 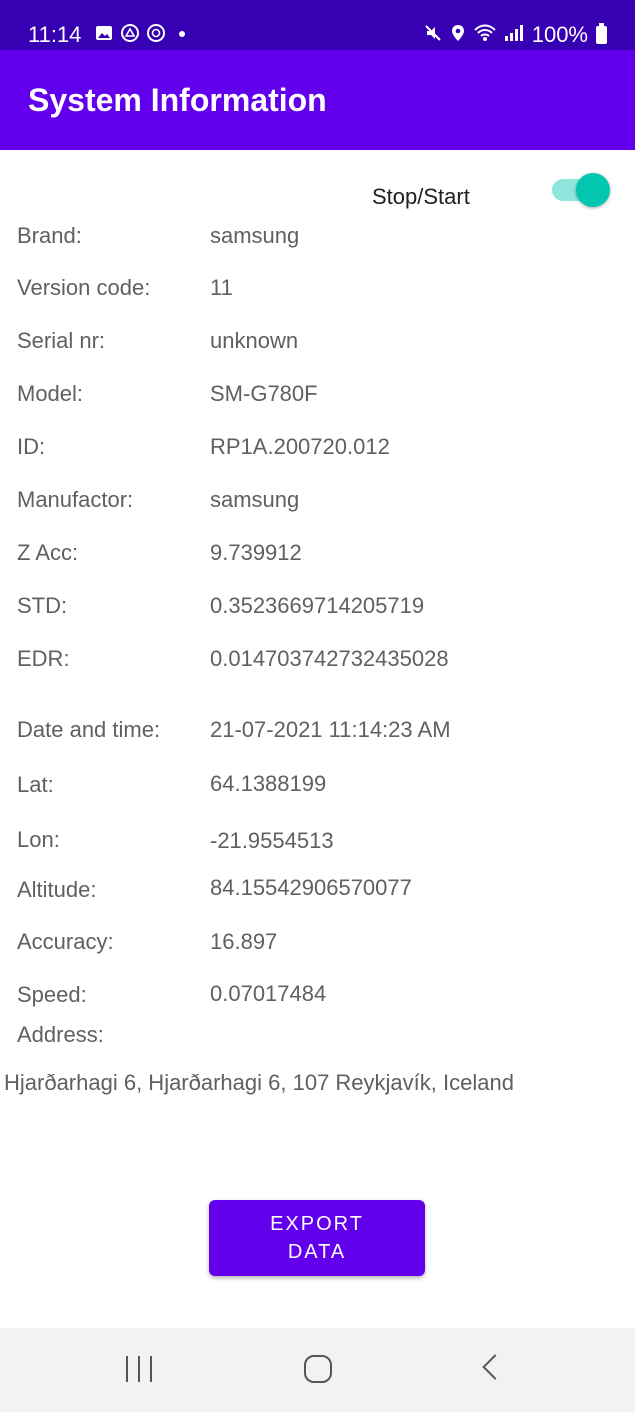 What do you see at coordinates (255, 499) in the screenshot?
I see `manufactor-value: samsung` at bounding box center [255, 499].